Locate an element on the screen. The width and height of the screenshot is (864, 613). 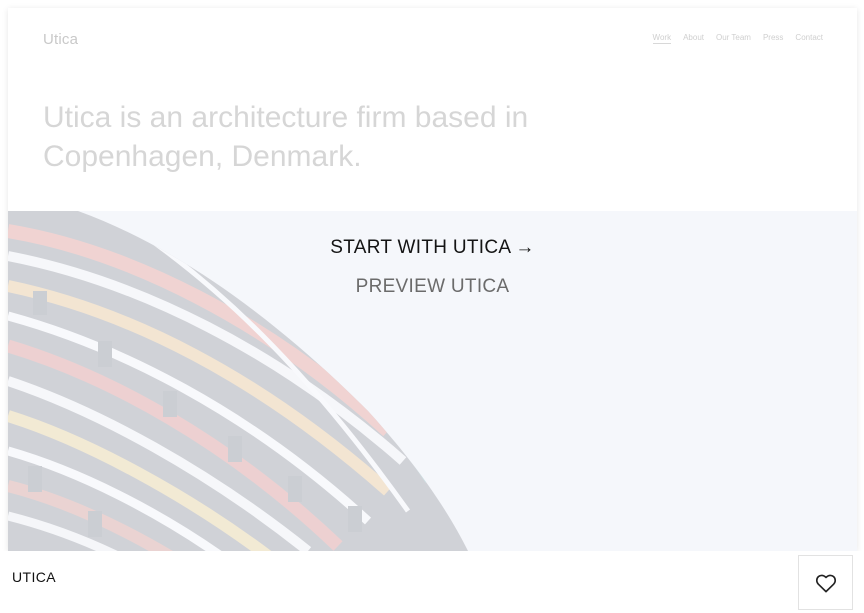
preview-nav-work: Work is located at coordinates (662, 38).